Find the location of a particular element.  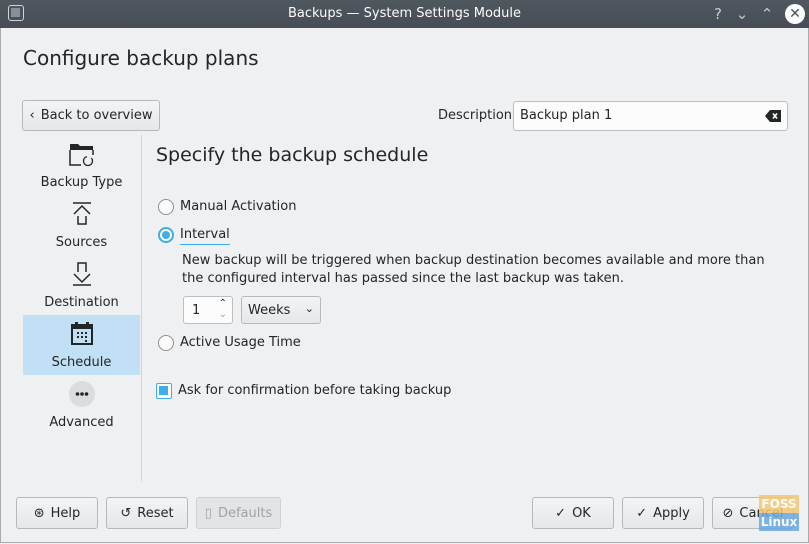

calendar-icon is located at coordinates (82, 333).